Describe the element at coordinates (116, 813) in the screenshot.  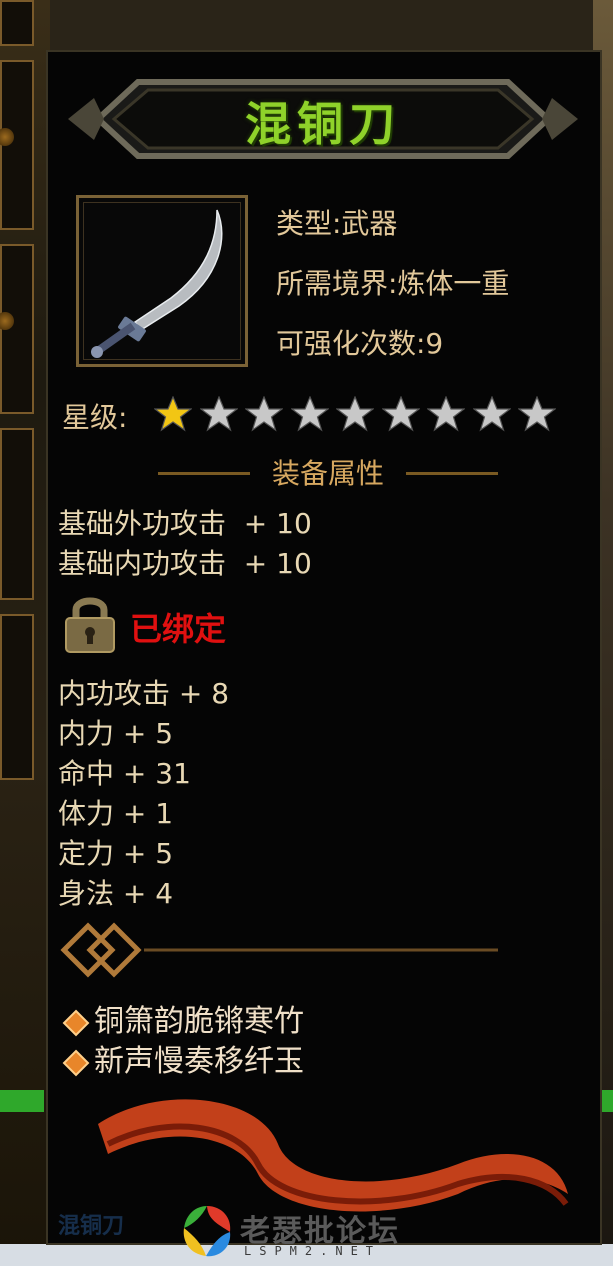
I see `bonus-attribute: 体力 + 1` at that location.